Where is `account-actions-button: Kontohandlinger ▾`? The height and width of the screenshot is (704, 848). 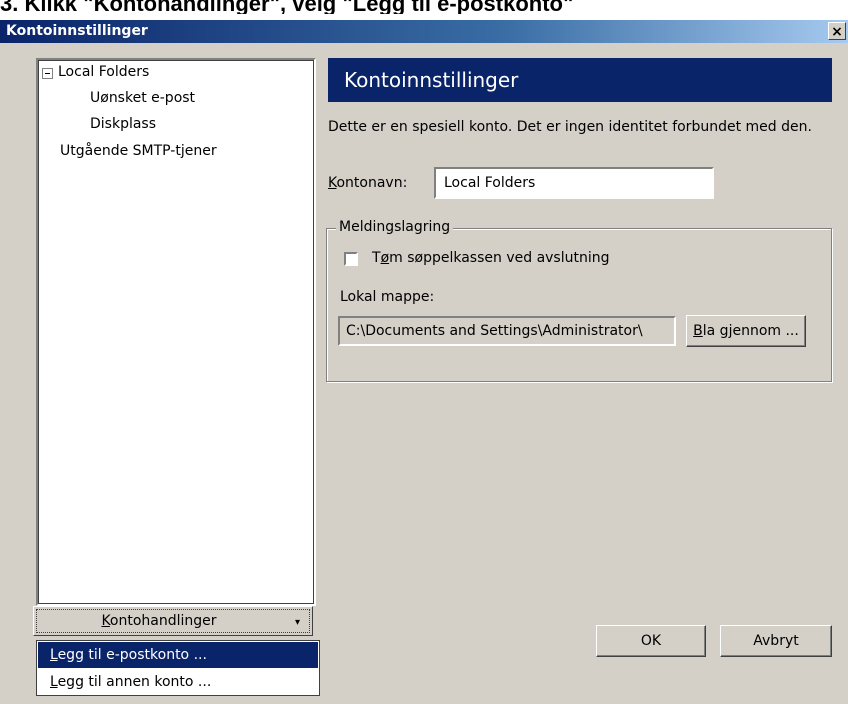
account-actions-button: Kontohandlinger ▾ is located at coordinates (173, 621).